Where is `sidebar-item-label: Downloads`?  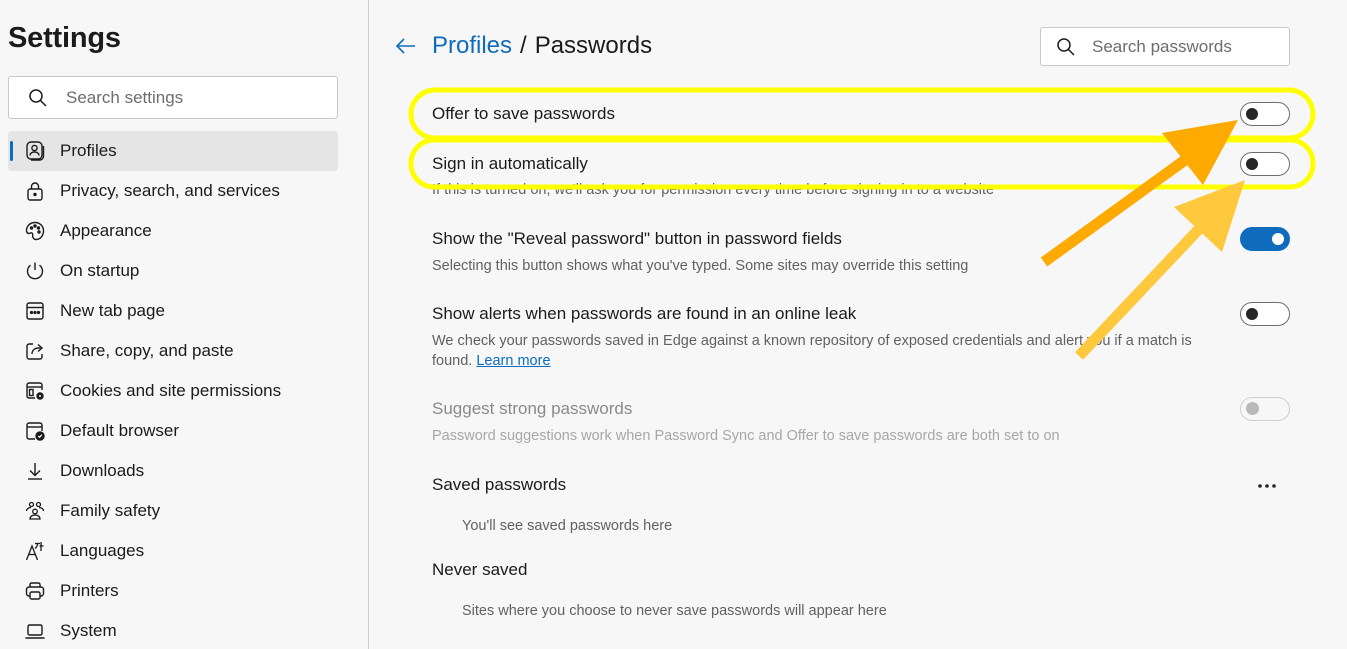 sidebar-item-label: Downloads is located at coordinates (102, 470).